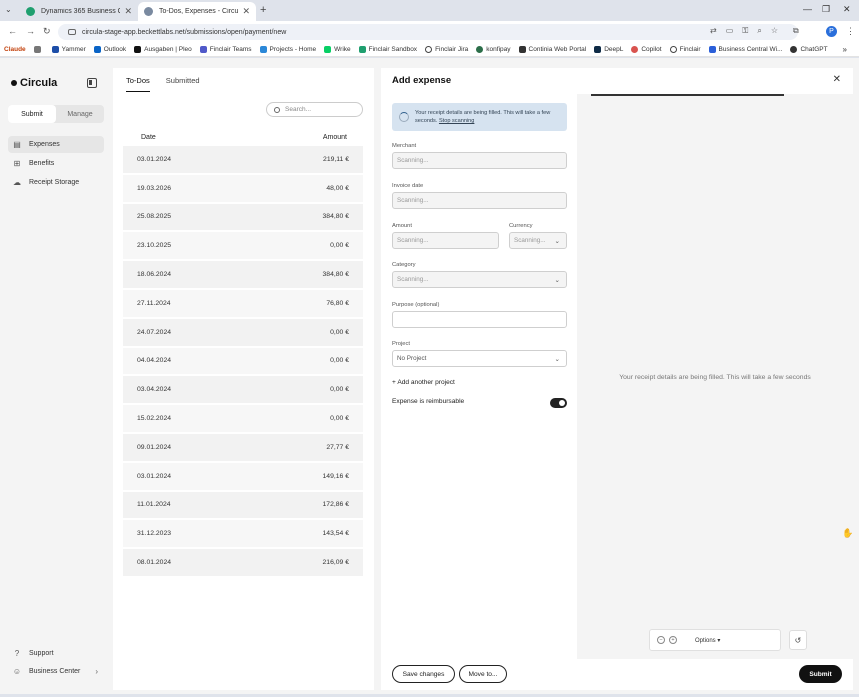 The height and width of the screenshot is (697, 859). What do you see at coordinates (197, 11) in the screenshot?
I see `browser-tab-circula: To-Dos, Expenses - Circula ✕` at bounding box center [197, 11].